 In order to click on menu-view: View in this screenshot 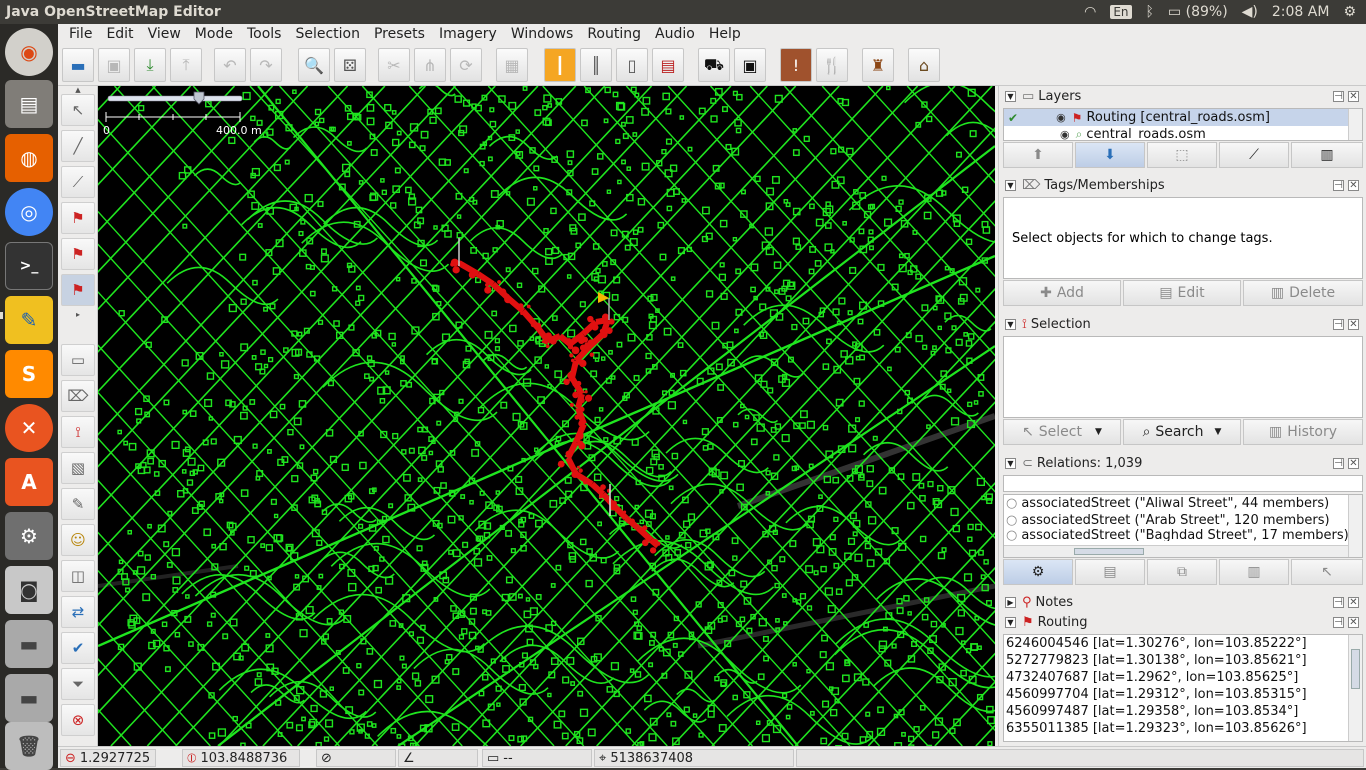, I will do `click(164, 34)`.